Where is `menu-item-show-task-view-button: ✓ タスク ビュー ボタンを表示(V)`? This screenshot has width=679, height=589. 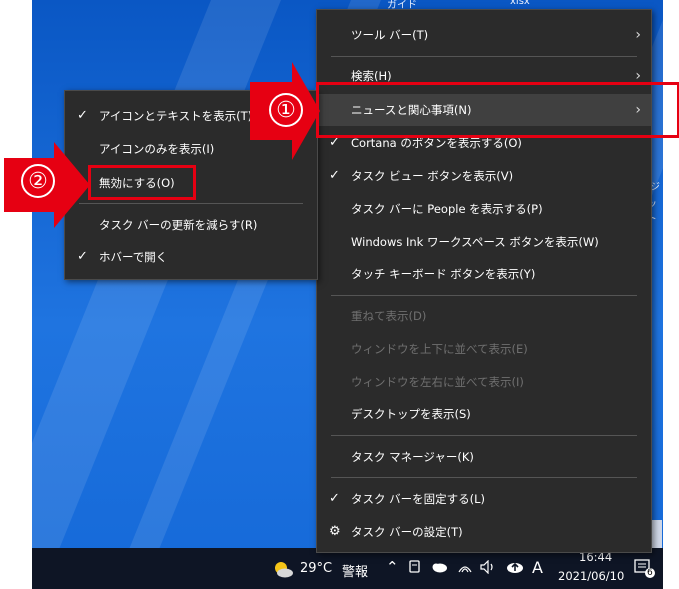
menu-item-show-task-view-button: ✓ タスク ビュー ボタンを表示(V) is located at coordinates (484, 176).